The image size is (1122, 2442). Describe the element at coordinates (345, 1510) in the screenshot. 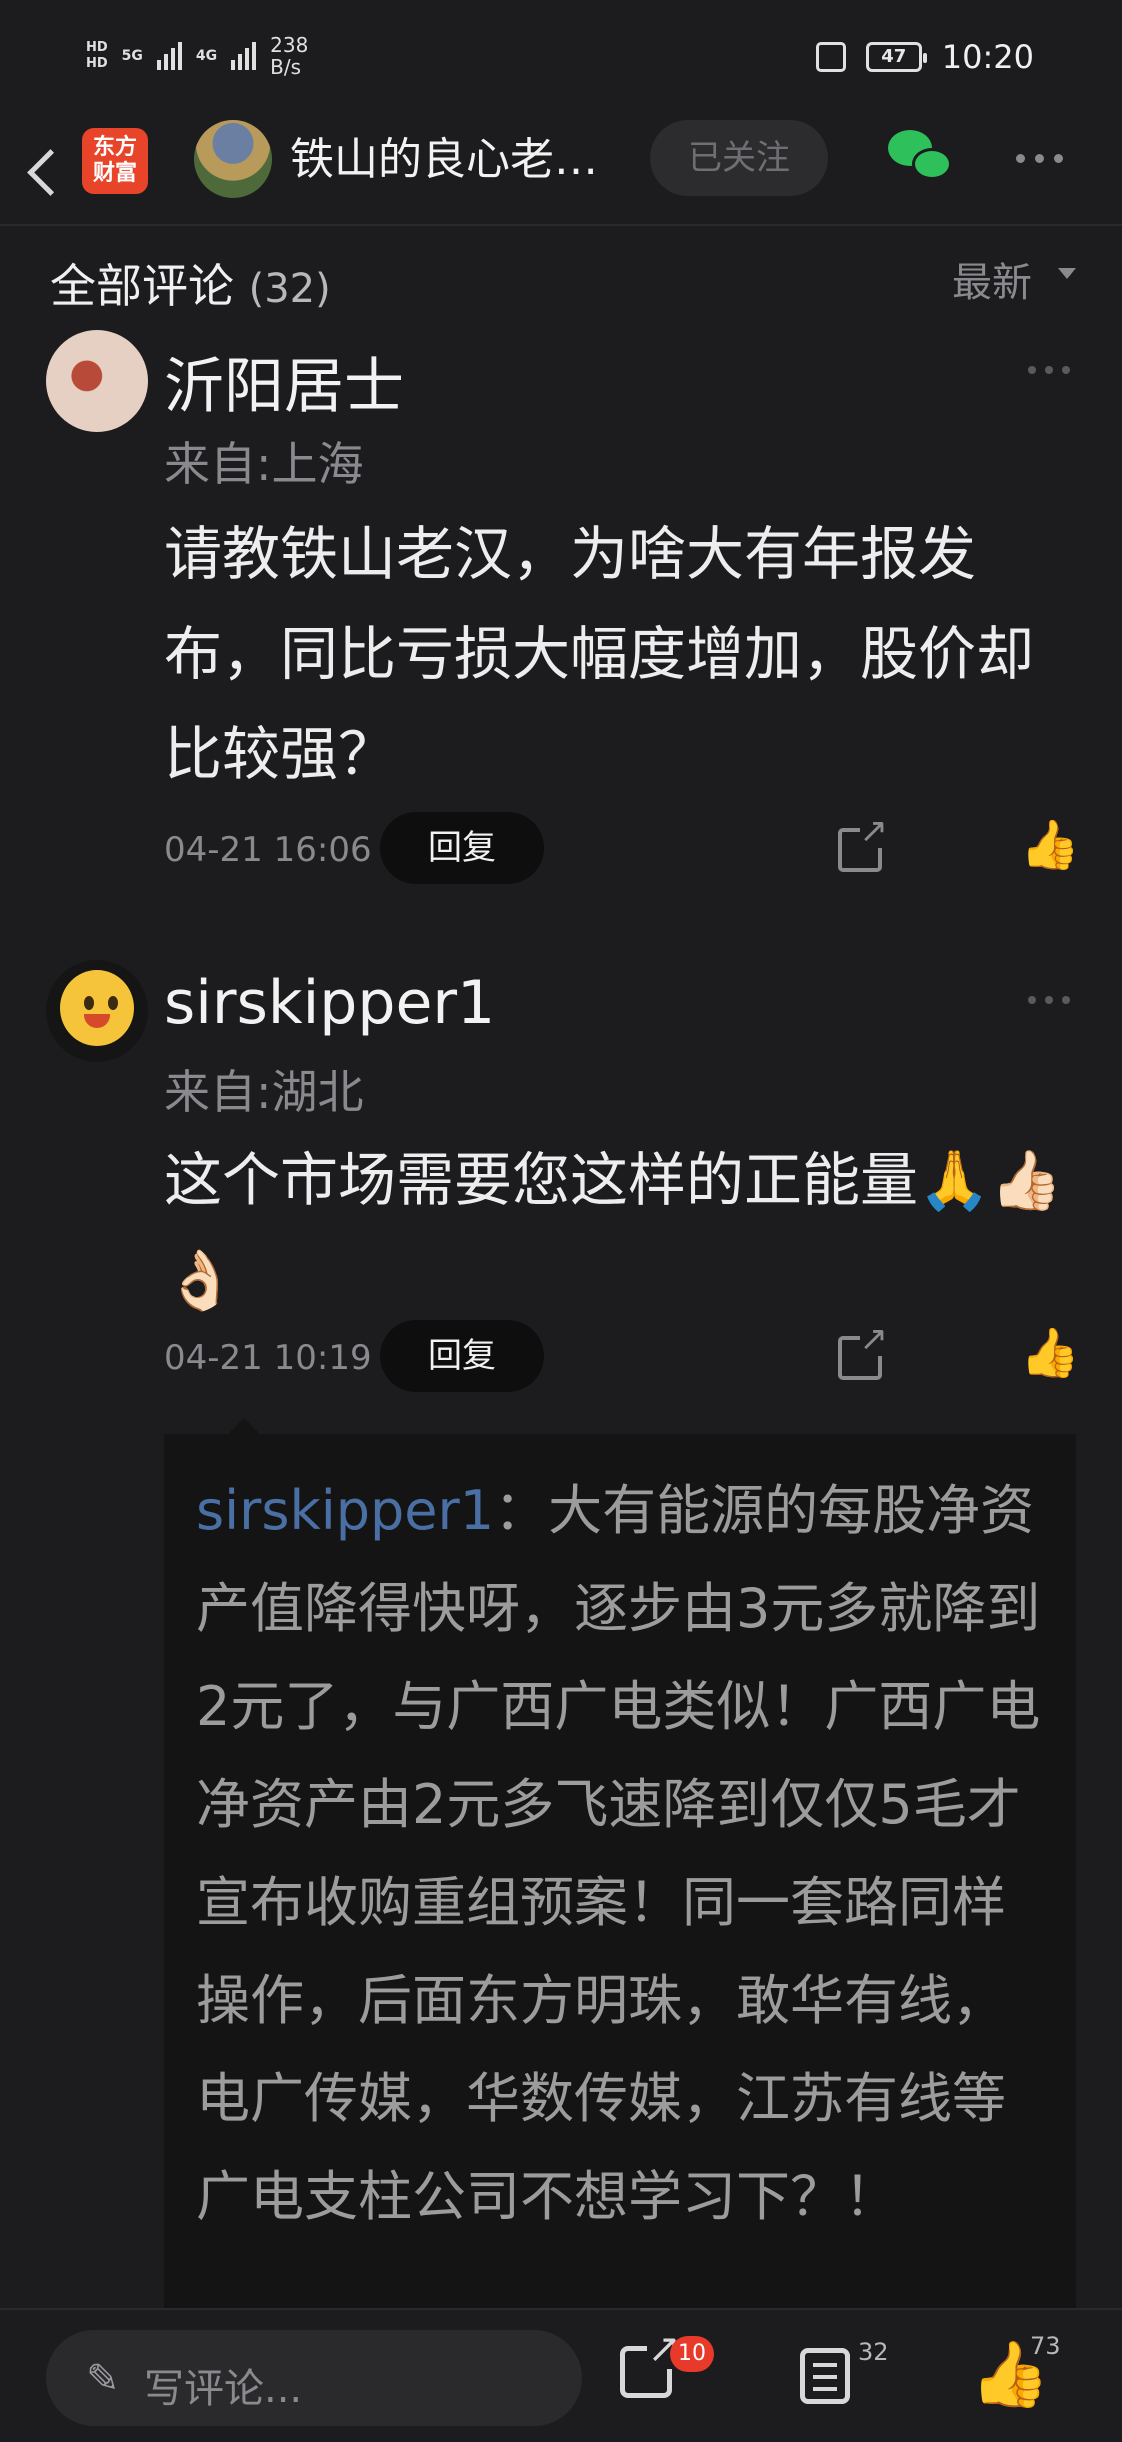

I see `quoted-reply-user: sirskipper1` at that location.